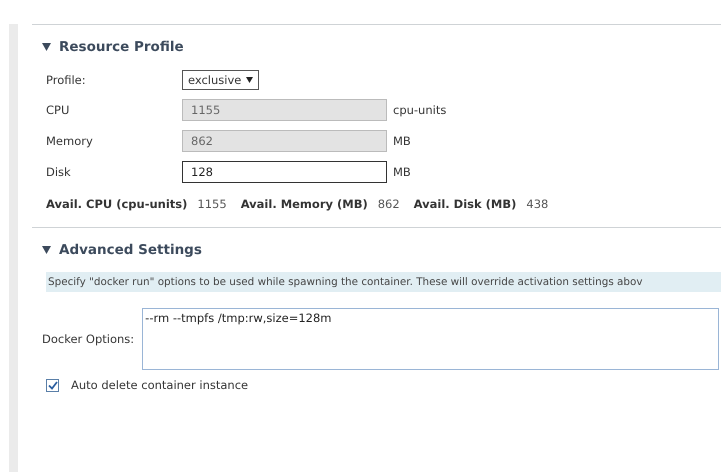  I want to click on field-label: Profile:, so click(66, 80).